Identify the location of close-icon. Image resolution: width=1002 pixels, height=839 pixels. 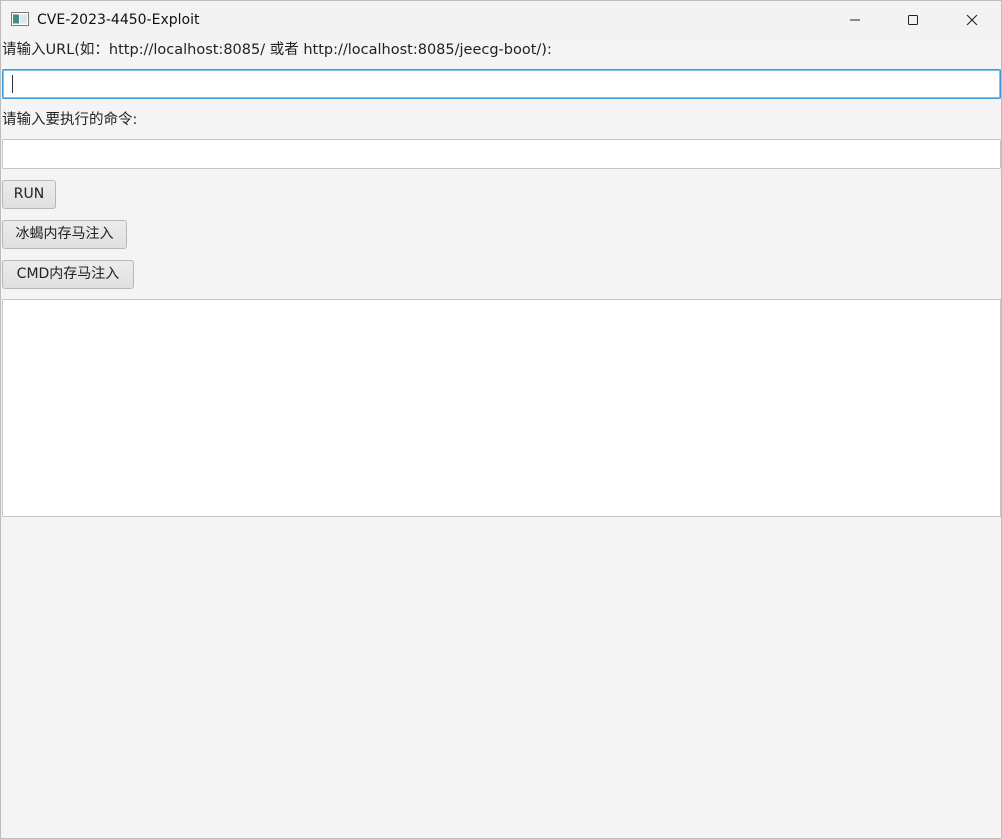
(972, 20).